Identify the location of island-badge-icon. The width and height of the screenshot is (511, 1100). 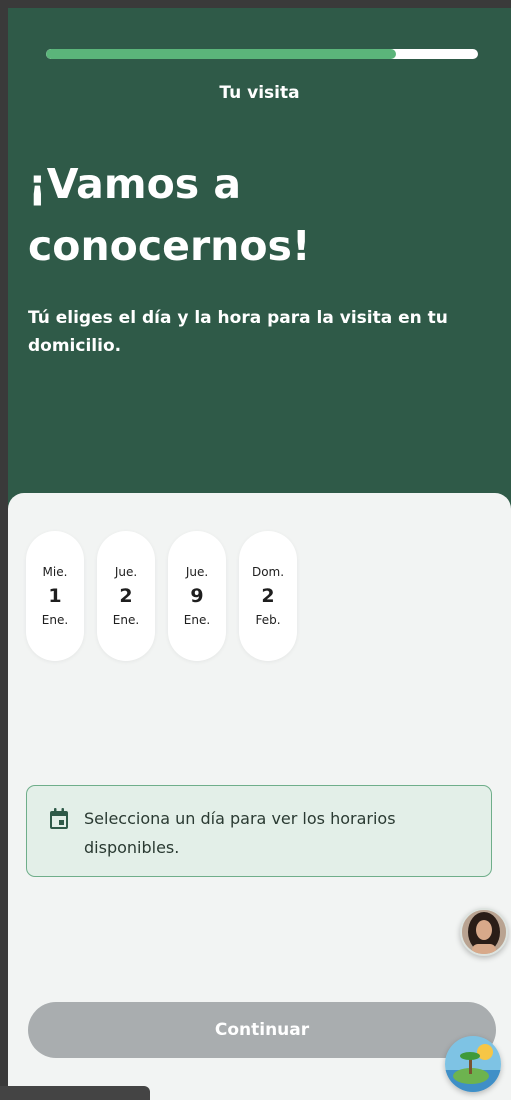
(473, 1064).